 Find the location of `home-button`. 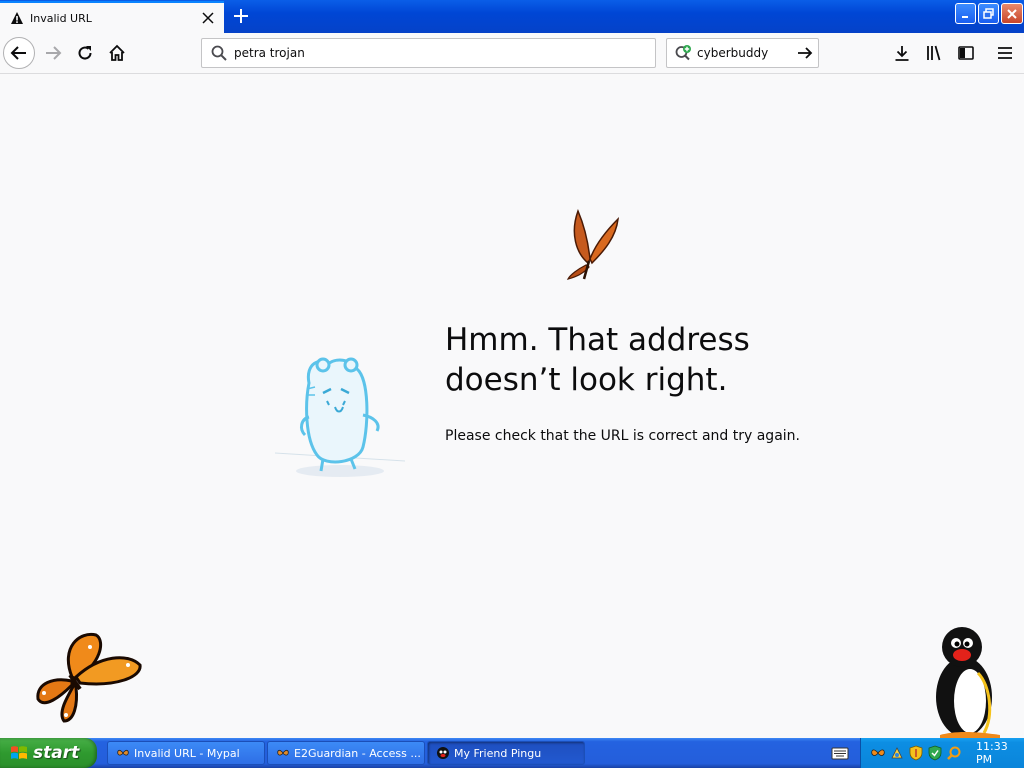

home-button is located at coordinates (117, 53).